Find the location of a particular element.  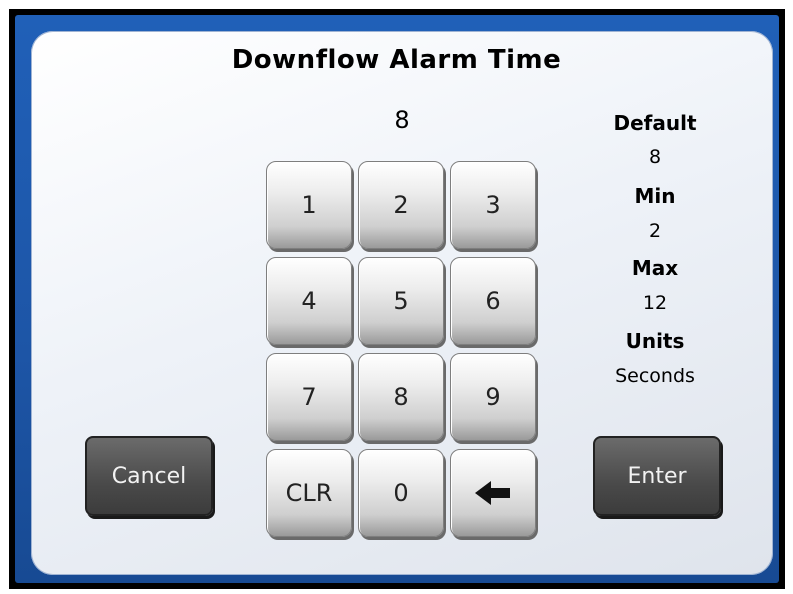

entry-value-display: 8 is located at coordinates (402, 120).